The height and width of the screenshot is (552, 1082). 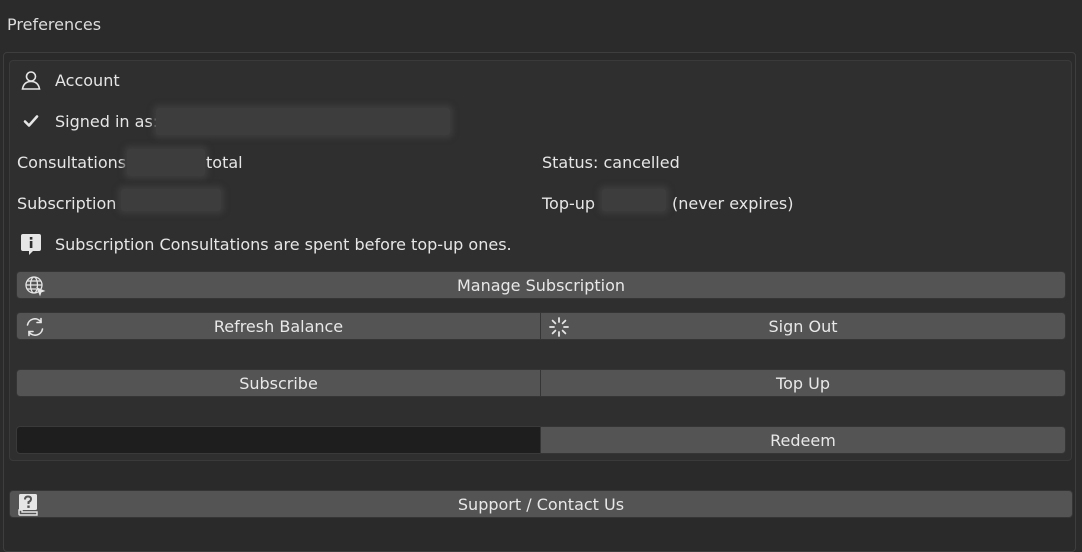 What do you see at coordinates (171, 200) in the screenshot?
I see `redacted-subscription-value` at bounding box center [171, 200].